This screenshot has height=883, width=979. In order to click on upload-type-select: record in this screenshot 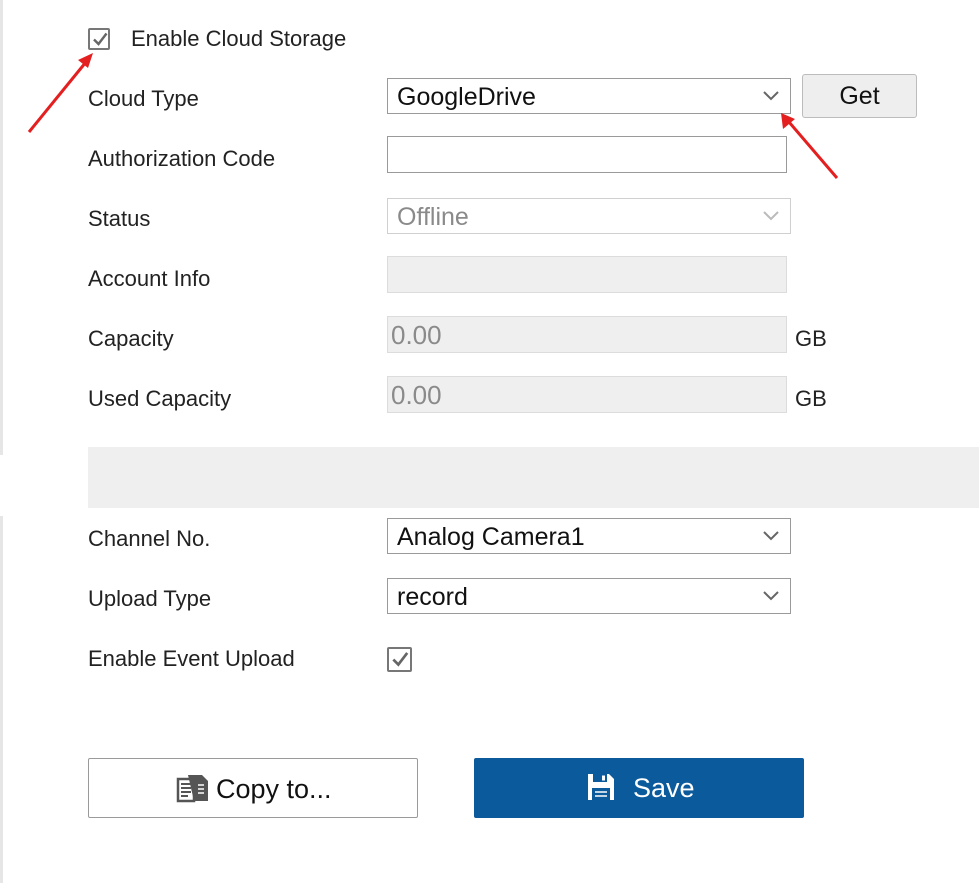, I will do `click(589, 596)`.